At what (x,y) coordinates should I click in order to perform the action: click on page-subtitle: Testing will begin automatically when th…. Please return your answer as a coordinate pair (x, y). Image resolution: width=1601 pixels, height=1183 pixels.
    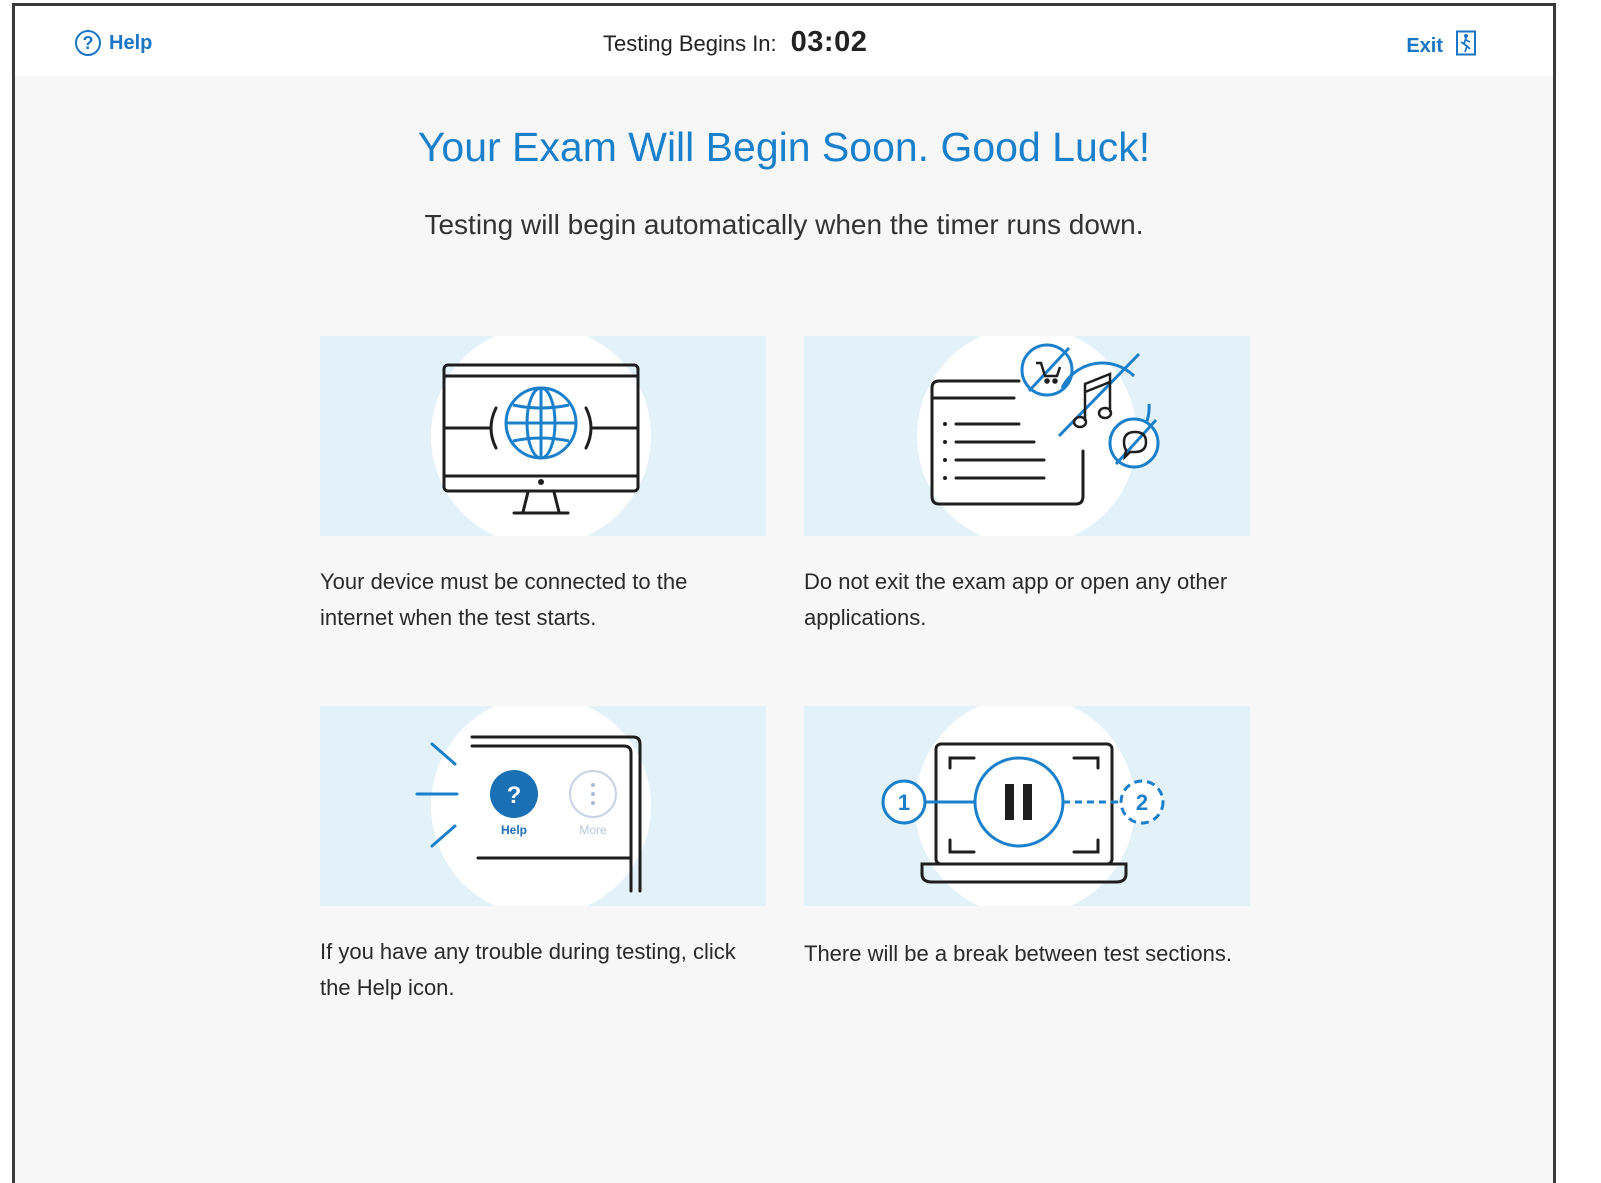
    Looking at the image, I should click on (784, 224).